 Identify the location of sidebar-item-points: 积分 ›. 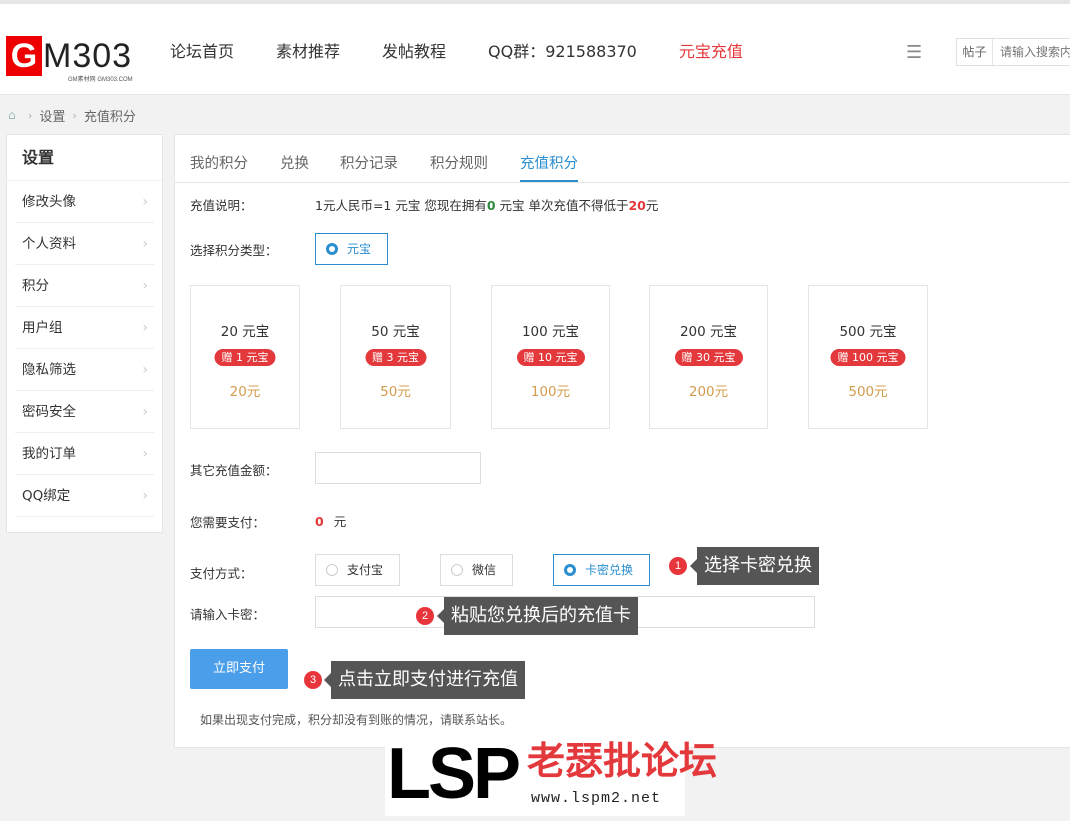
(84, 286).